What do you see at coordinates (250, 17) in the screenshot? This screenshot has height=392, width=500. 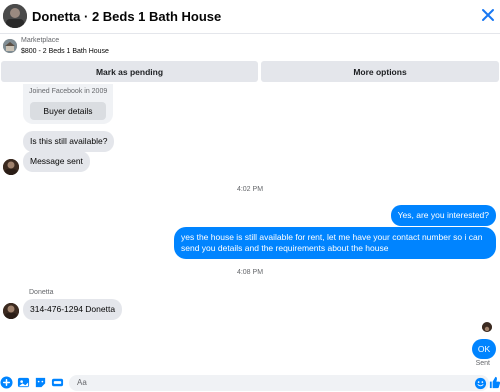 I see `conversation-header: Donetta · 2 Beds 1 Bath House` at bounding box center [250, 17].